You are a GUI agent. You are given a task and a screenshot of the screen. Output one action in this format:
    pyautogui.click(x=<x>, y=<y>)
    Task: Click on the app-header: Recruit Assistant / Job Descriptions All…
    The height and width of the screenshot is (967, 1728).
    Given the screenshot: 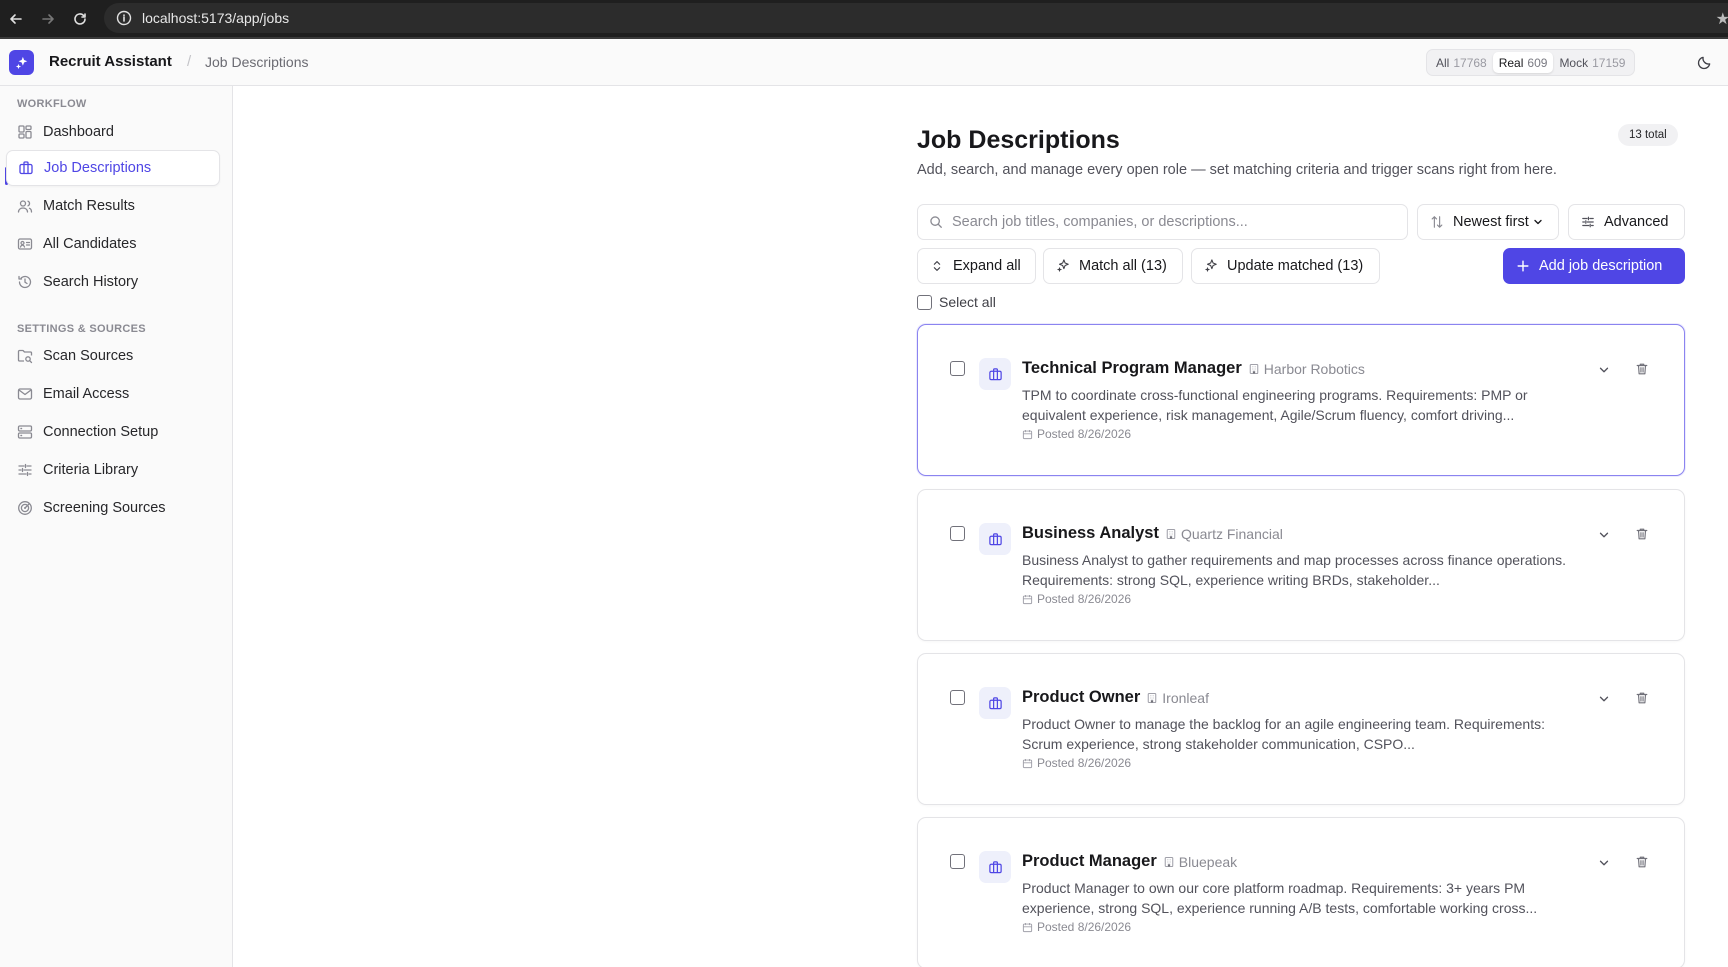 What is the action you would take?
    pyautogui.click(x=864, y=62)
    